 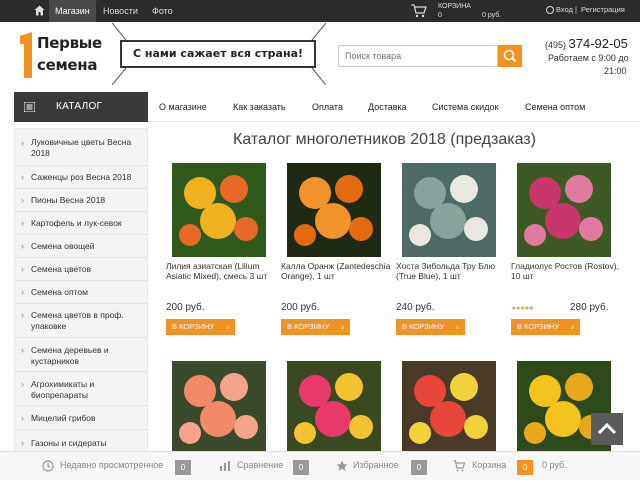 What do you see at coordinates (556, 45) in the screenshot?
I see `phone-code: (495)` at bounding box center [556, 45].